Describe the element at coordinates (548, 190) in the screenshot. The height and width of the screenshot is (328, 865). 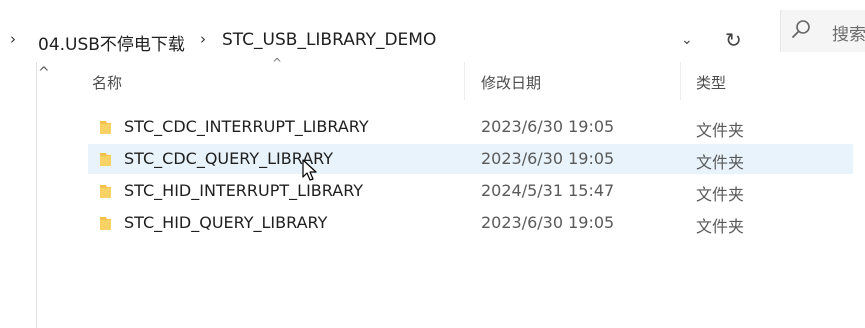
I see `file-date: 2024/5/31 15:47` at that location.